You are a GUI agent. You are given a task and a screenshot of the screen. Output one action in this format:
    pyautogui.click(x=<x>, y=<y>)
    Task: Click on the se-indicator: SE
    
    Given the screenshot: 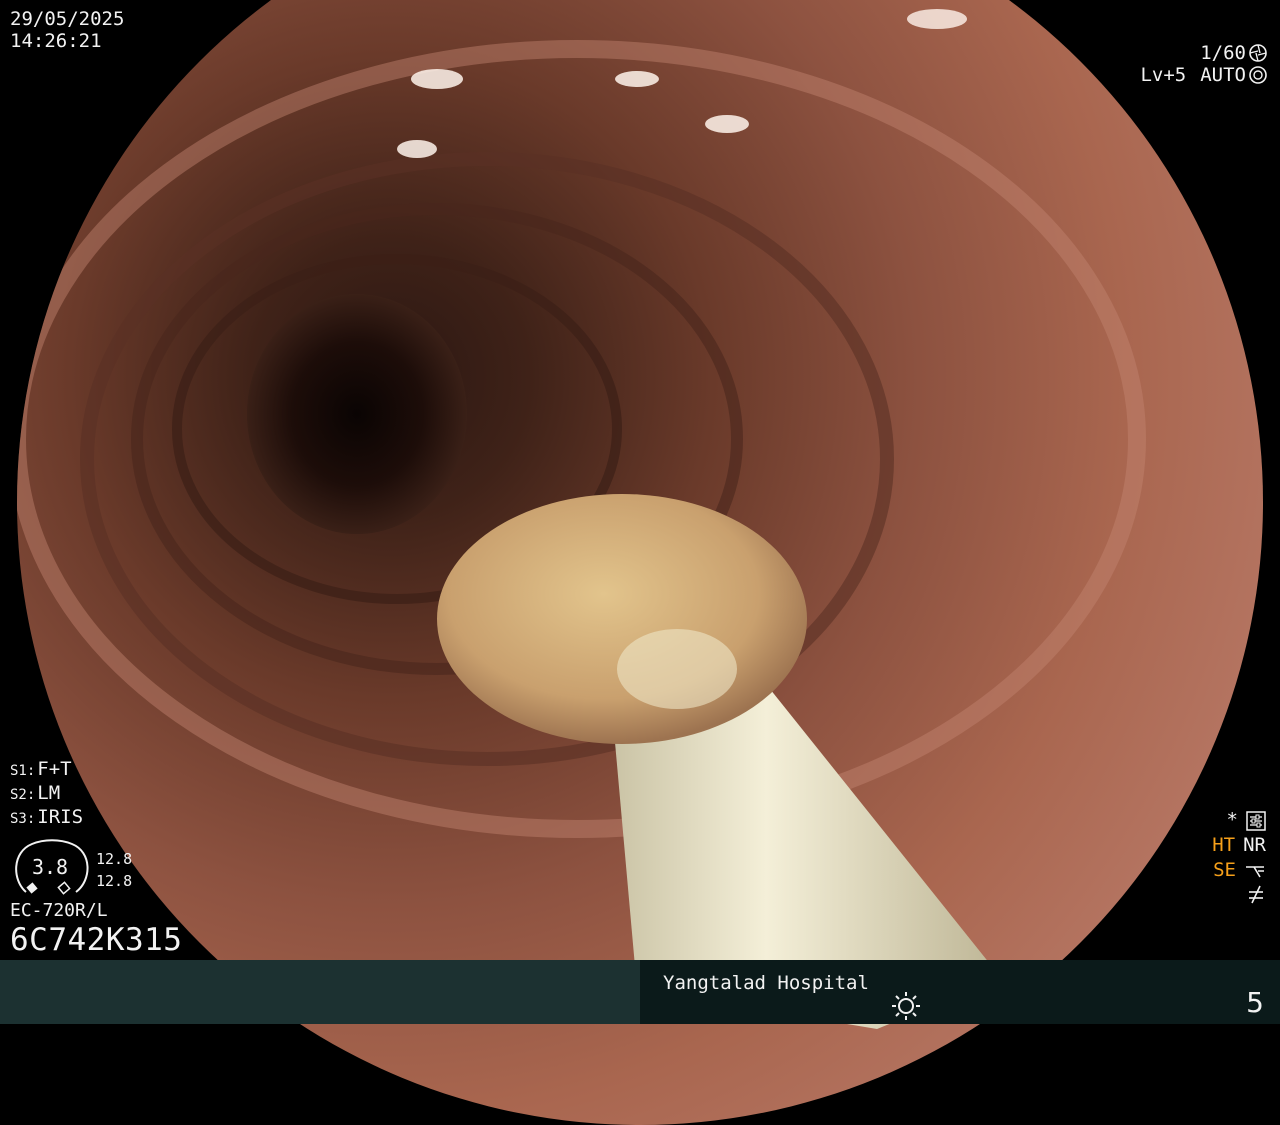 What is the action you would take?
    pyautogui.click(x=1224, y=870)
    